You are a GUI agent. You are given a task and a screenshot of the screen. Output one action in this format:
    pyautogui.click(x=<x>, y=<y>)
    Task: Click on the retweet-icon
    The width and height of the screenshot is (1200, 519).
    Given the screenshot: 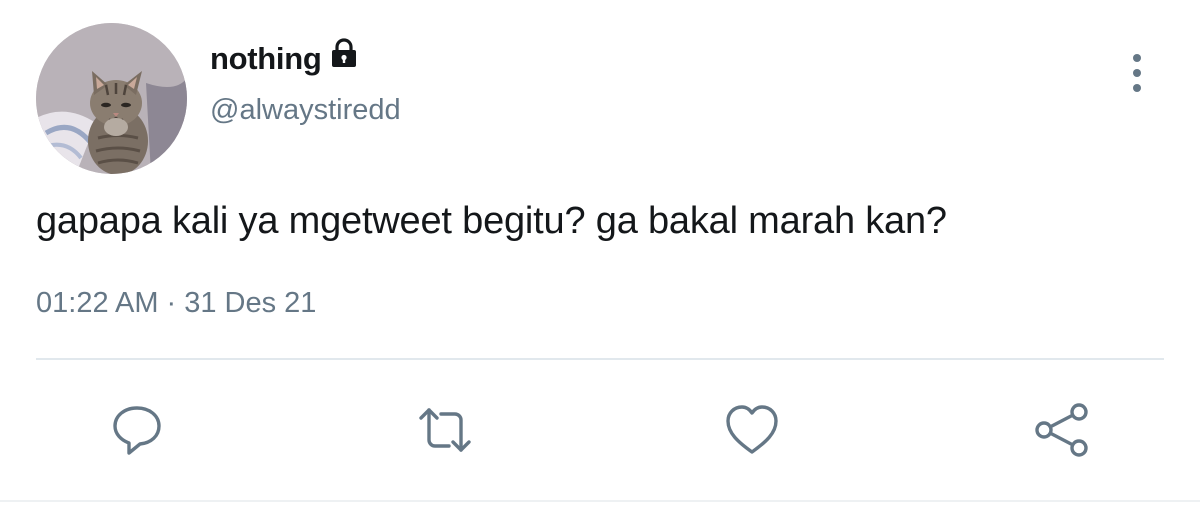 What is the action you would take?
    pyautogui.click(x=445, y=430)
    